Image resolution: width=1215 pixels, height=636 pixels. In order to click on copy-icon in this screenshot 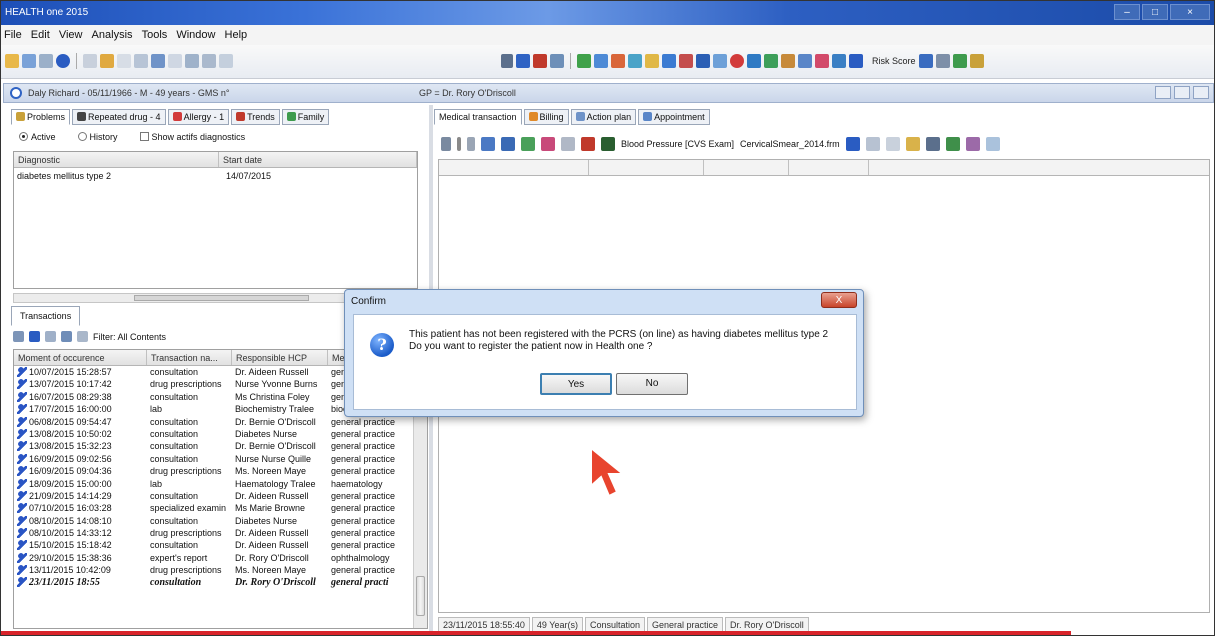, I will do `click(18, 336)`.